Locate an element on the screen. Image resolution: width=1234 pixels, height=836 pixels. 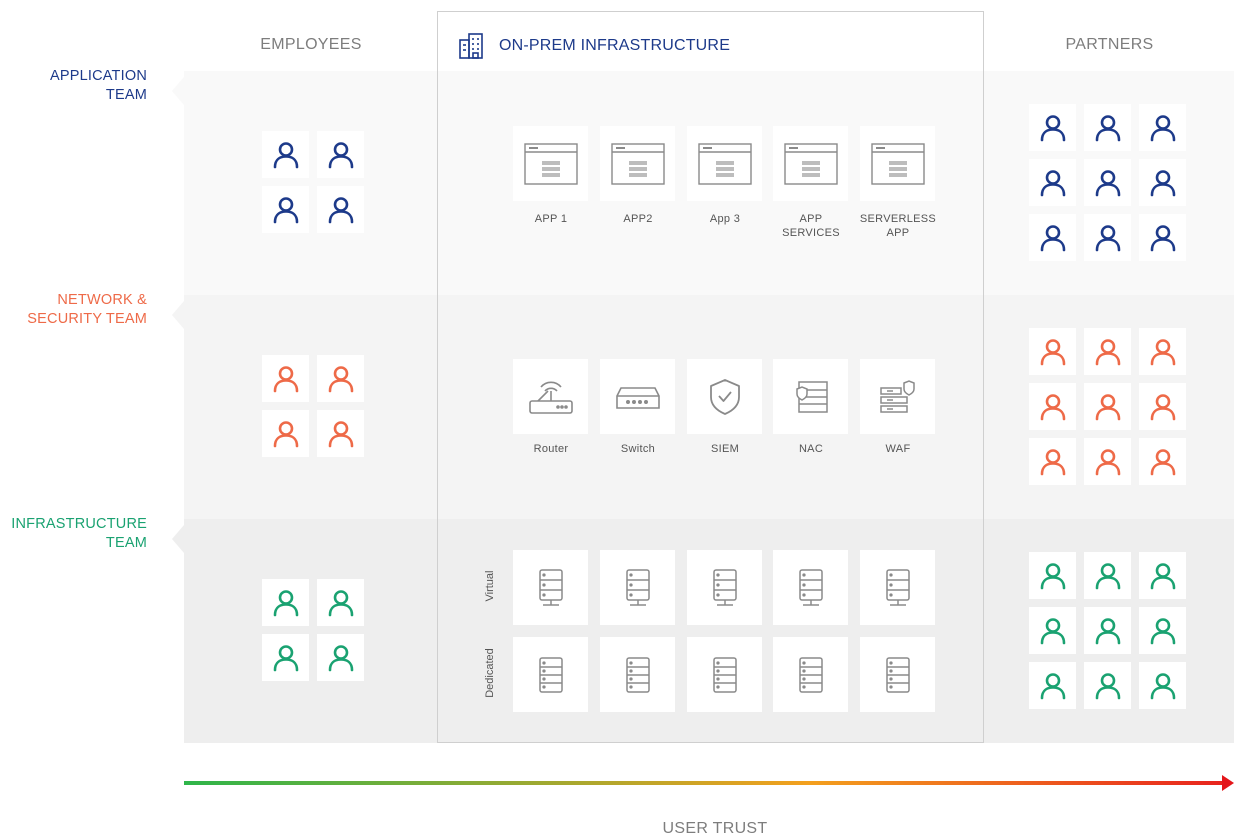
nac-icon is located at coordinates (811, 396).